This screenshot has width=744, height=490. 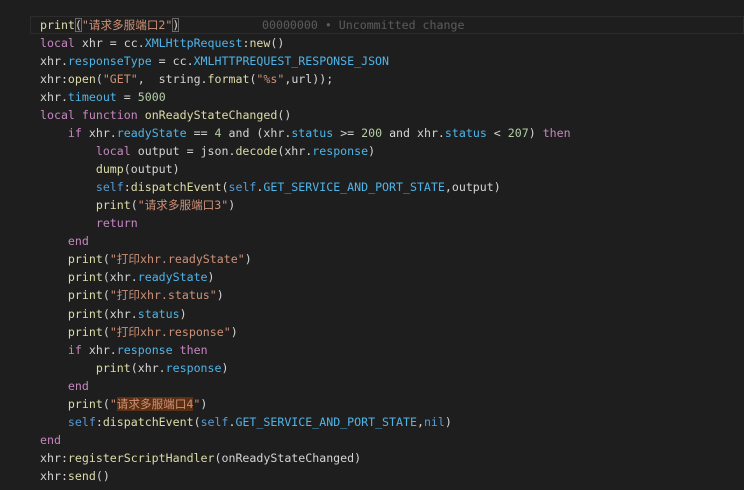 What do you see at coordinates (372, 350) in the screenshot?
I see `code-line: if xhr.response then` at bounding box center [372, 350].